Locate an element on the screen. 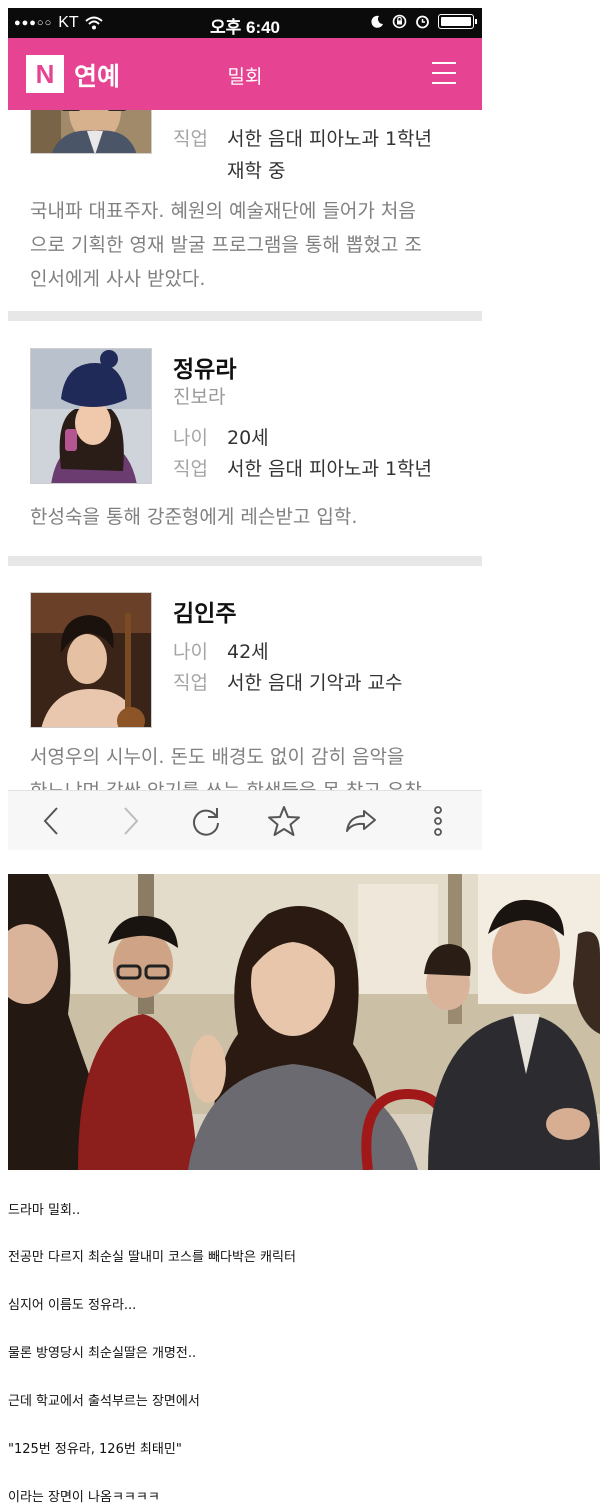 The width and height of the screenshot is (611, 1512). caption-line: "125번 정유라, 126번 최태민" is located at coordinates (95, 1449).